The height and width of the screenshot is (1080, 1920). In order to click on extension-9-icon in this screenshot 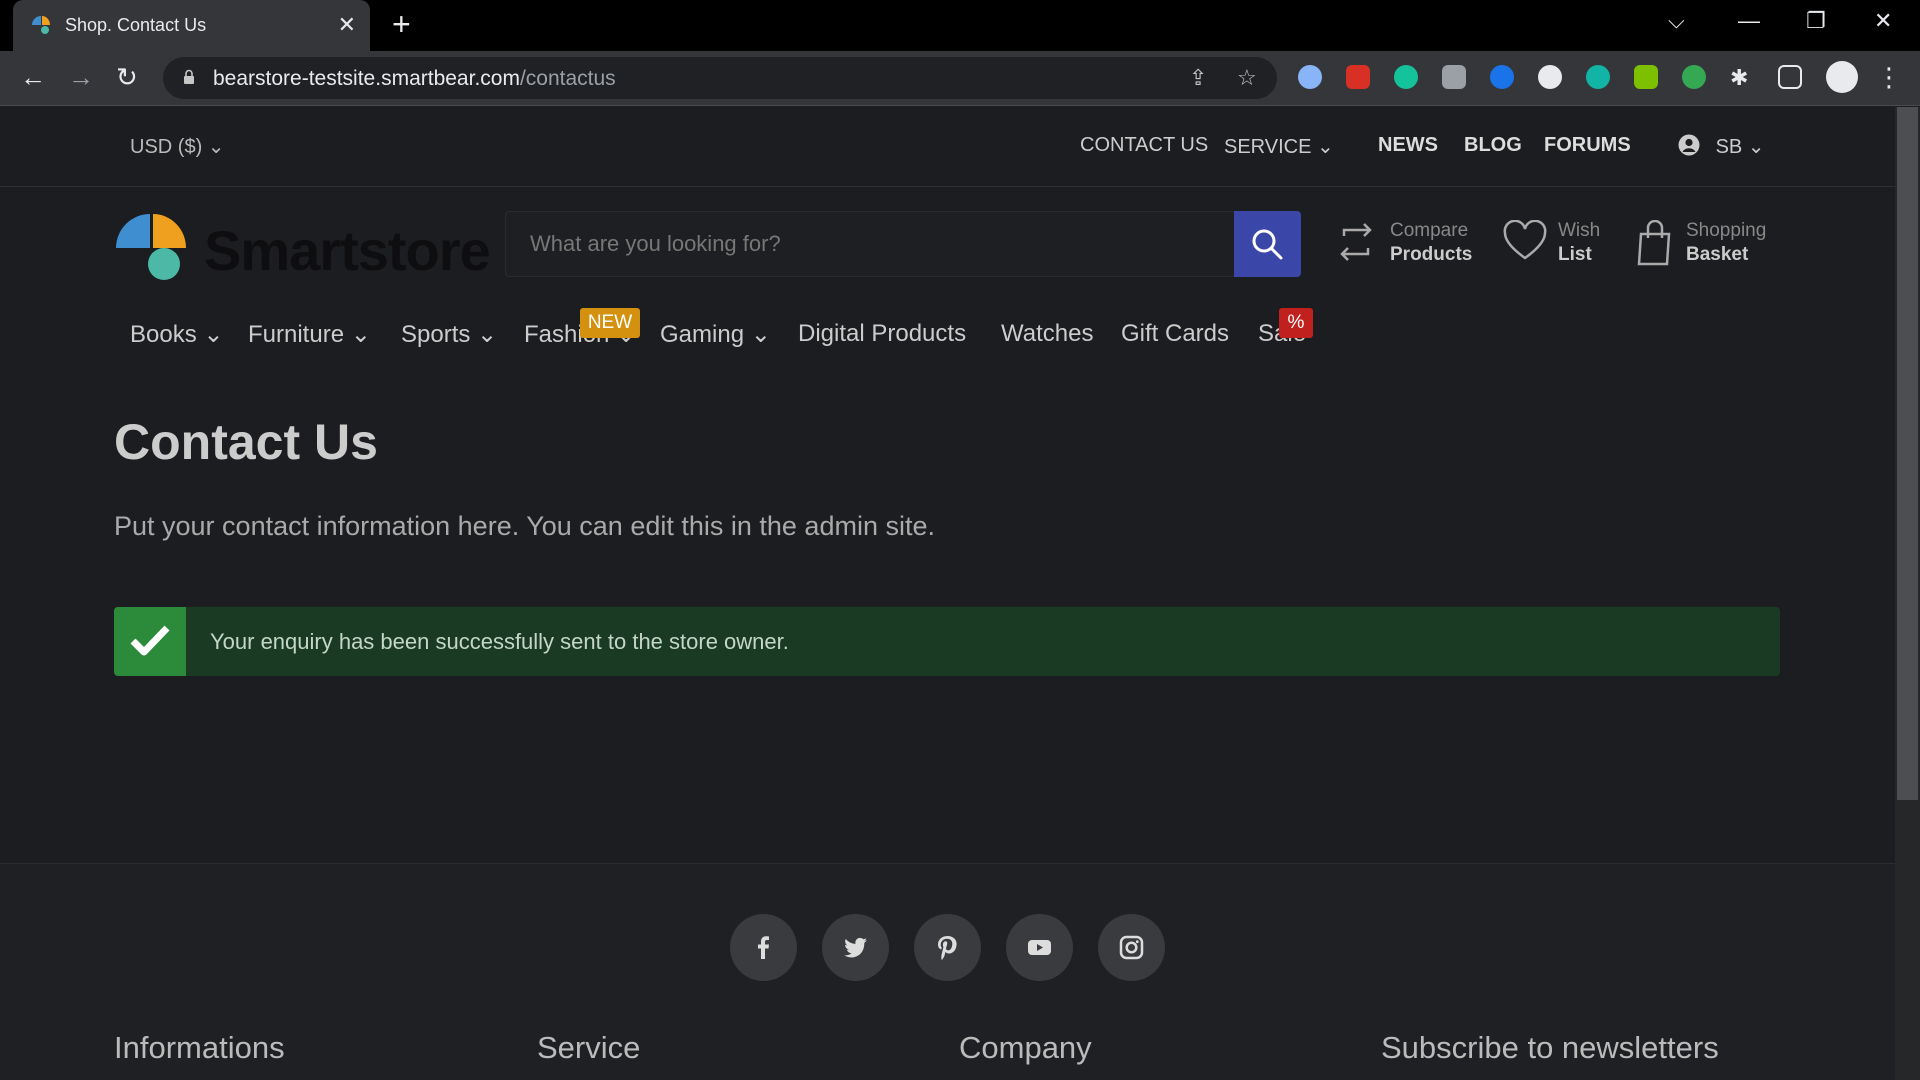, I will do `click(1694, 77)`.